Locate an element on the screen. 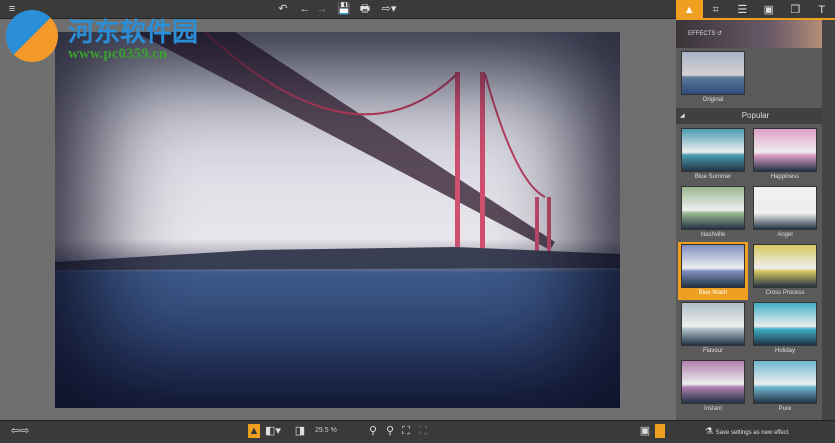 The width and height of the screenshot is (835, 443). actual-size-icon: ⛶ is located at coordinates (423, 431).